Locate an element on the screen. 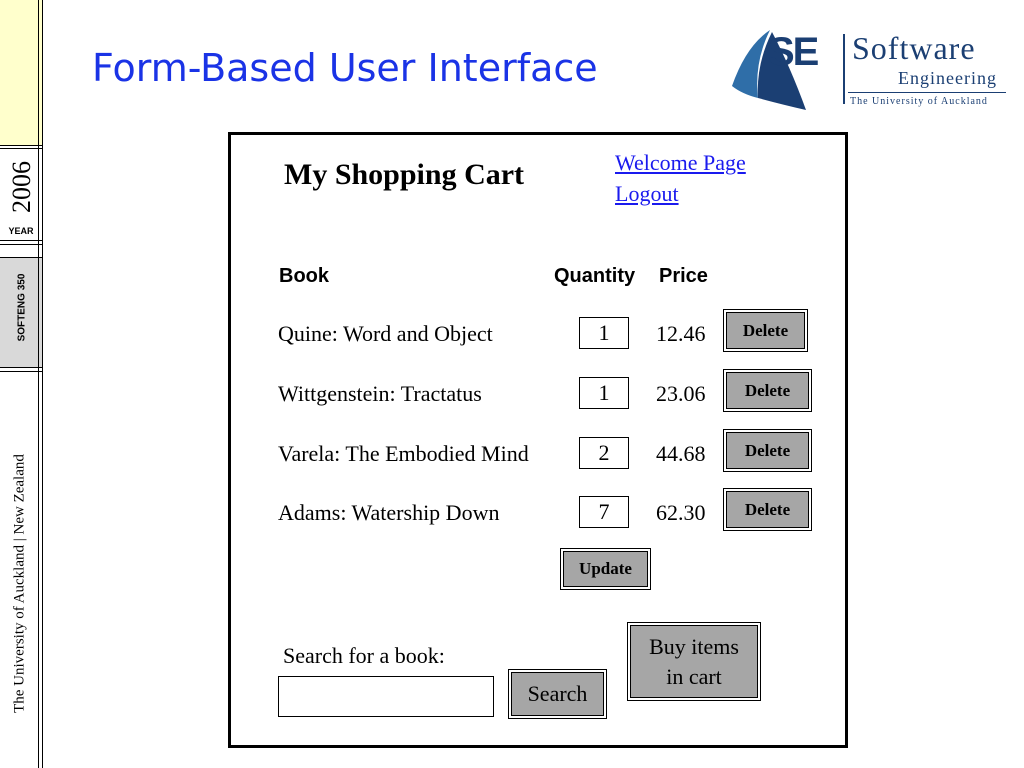 The height and width of the screenshot is (768, 1024). buy-items-button-label: Buy items in cart is located at coordinates (694, 661).